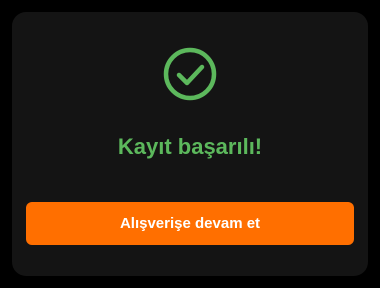 Image resolution: width=380 pixels, height=288 pixels. What do you see at coordinates (190, 74) in the screenshot?
I see `check-circle-icon` at bounding box center [190, 74].